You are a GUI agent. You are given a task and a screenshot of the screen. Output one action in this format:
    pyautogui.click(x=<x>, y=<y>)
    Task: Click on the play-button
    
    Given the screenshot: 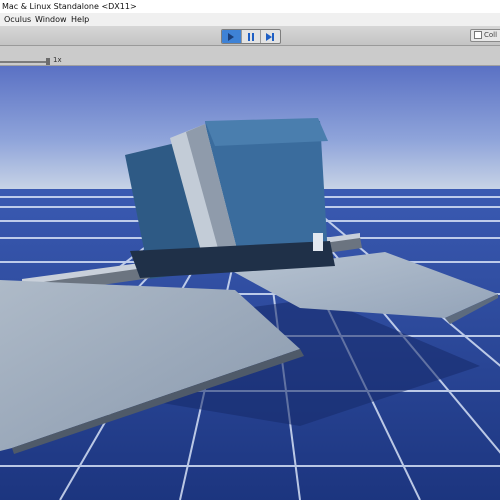 What is the action you would take?
    pyautogui.click(x=232, y=36)
    